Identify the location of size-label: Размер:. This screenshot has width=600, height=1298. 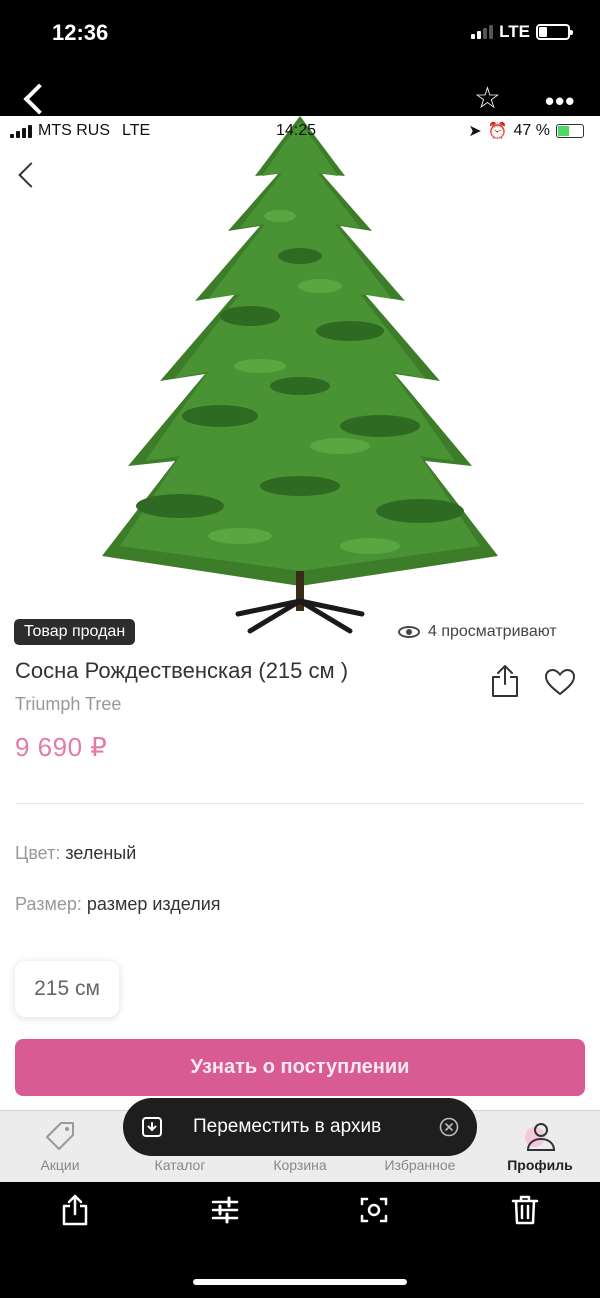
(48, 904).